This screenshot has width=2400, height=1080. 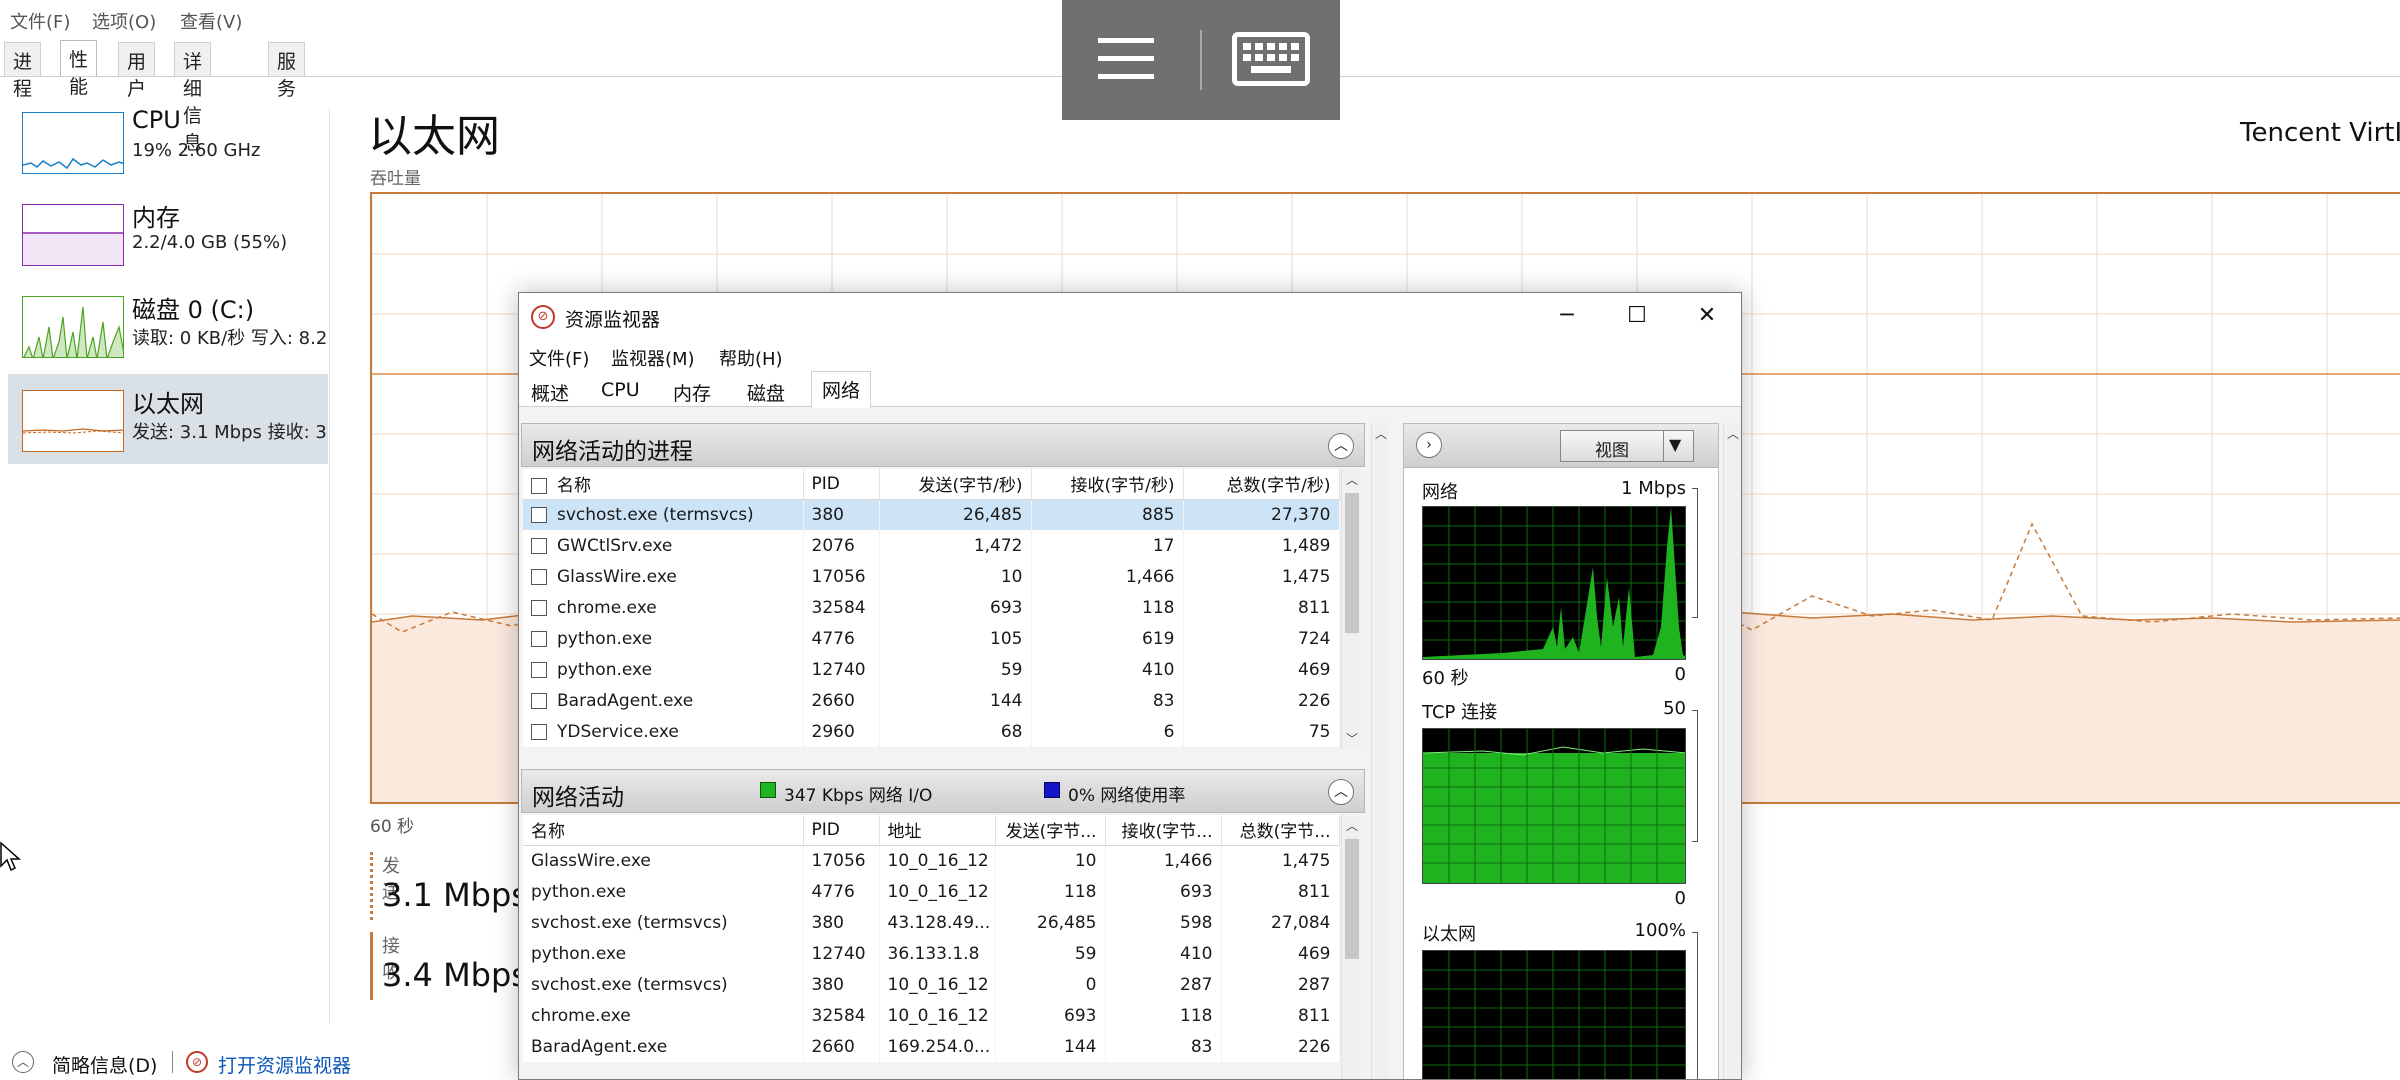 I want to click on processes-scrollbar: ︿ ﹀, so click(x=1351, y=609).